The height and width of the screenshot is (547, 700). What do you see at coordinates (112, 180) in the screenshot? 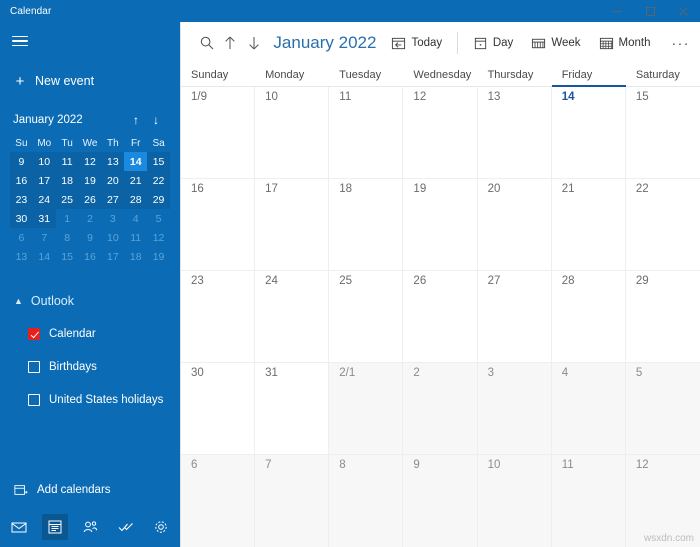
I see `mini-day-cell: 20` at bounding box center [112, 180].